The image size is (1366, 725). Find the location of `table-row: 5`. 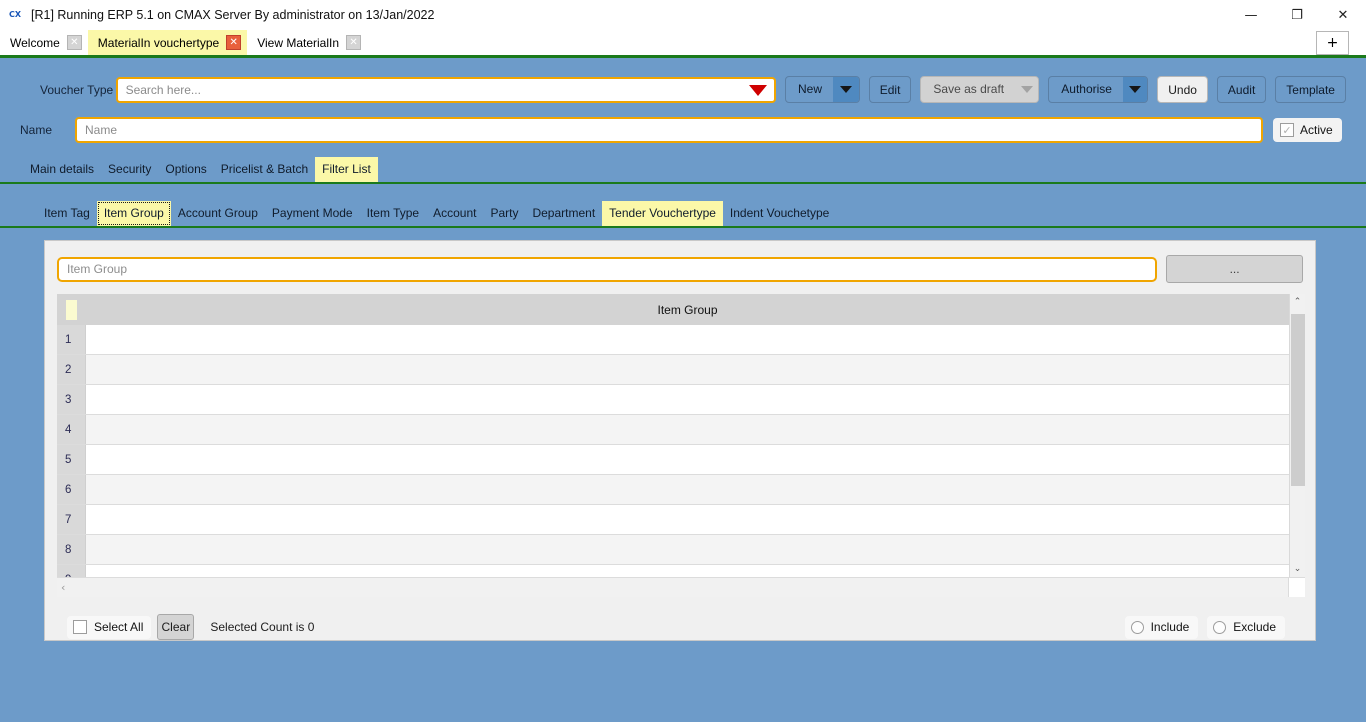

table-row: 5 is located at coordinates (673, 460).